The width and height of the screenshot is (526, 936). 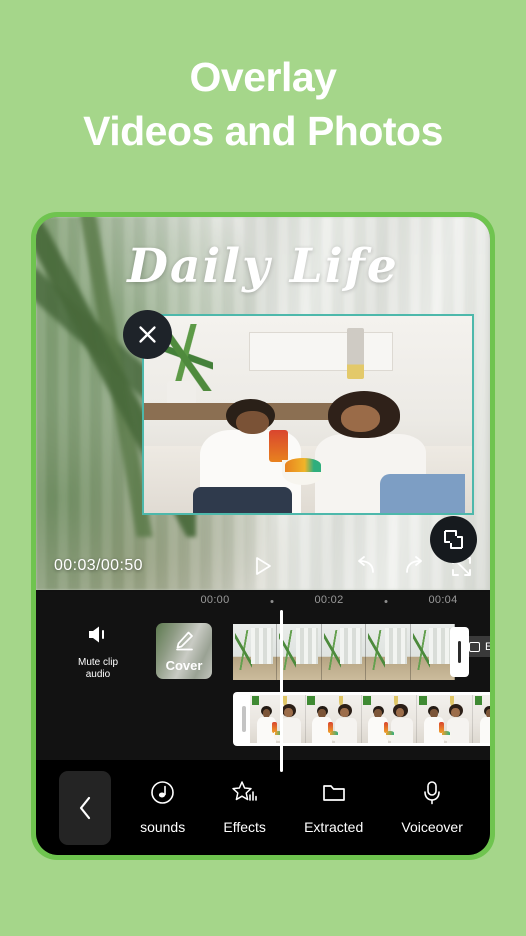 I want to click on back-button, so click(x=85, y=807).